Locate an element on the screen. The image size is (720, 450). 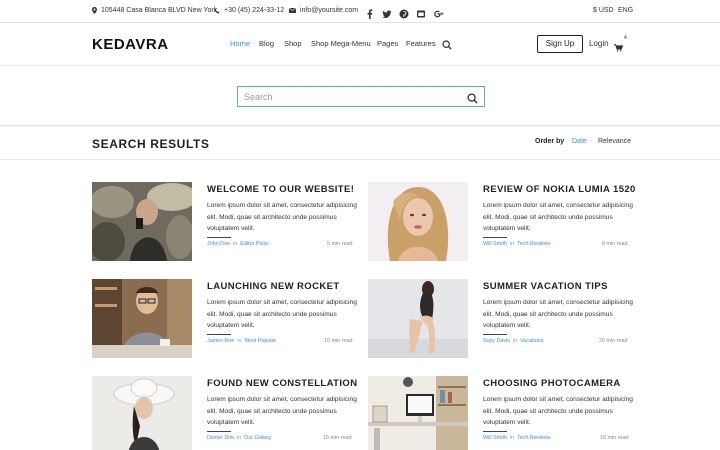
nav-blog: Blog is located at coordinates (266, 43).